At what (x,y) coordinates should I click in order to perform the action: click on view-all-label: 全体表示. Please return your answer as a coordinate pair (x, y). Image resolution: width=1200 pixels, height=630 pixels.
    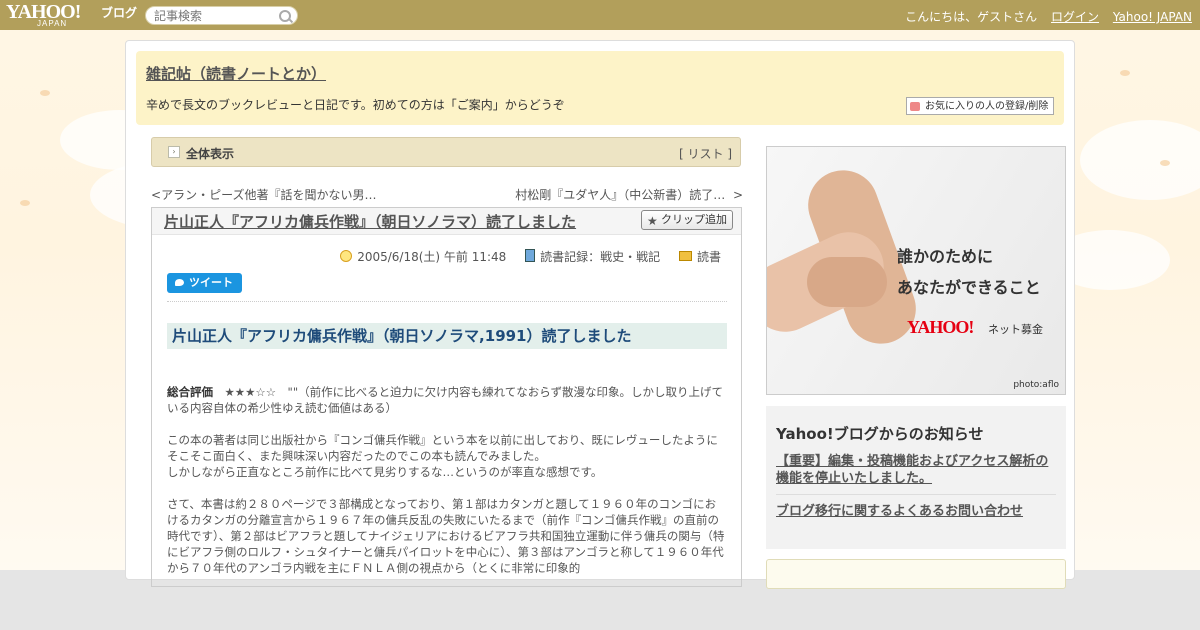
    Looking at the image, I should click on (210, 153).